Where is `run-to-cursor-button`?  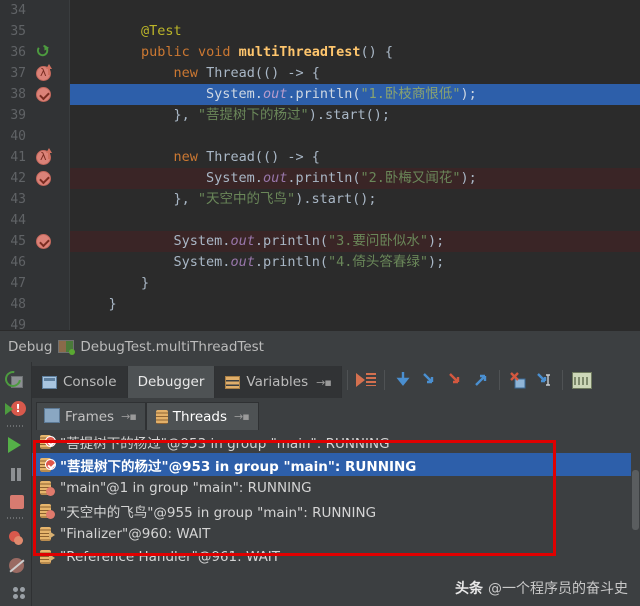
run-to-cursor-button is located at coordinates (544, 380).